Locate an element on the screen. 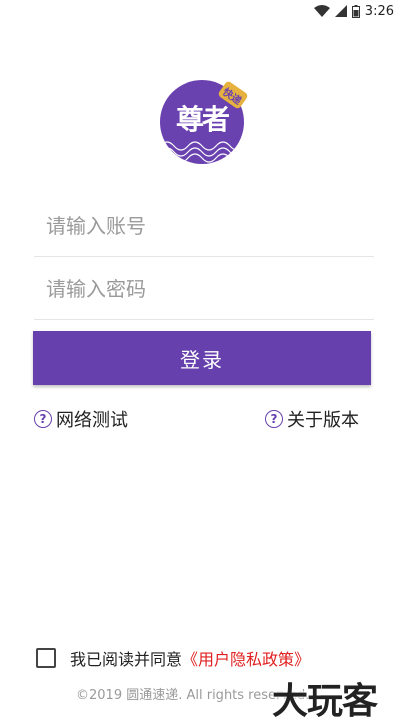  password-input is located at coordinates (204, 289).